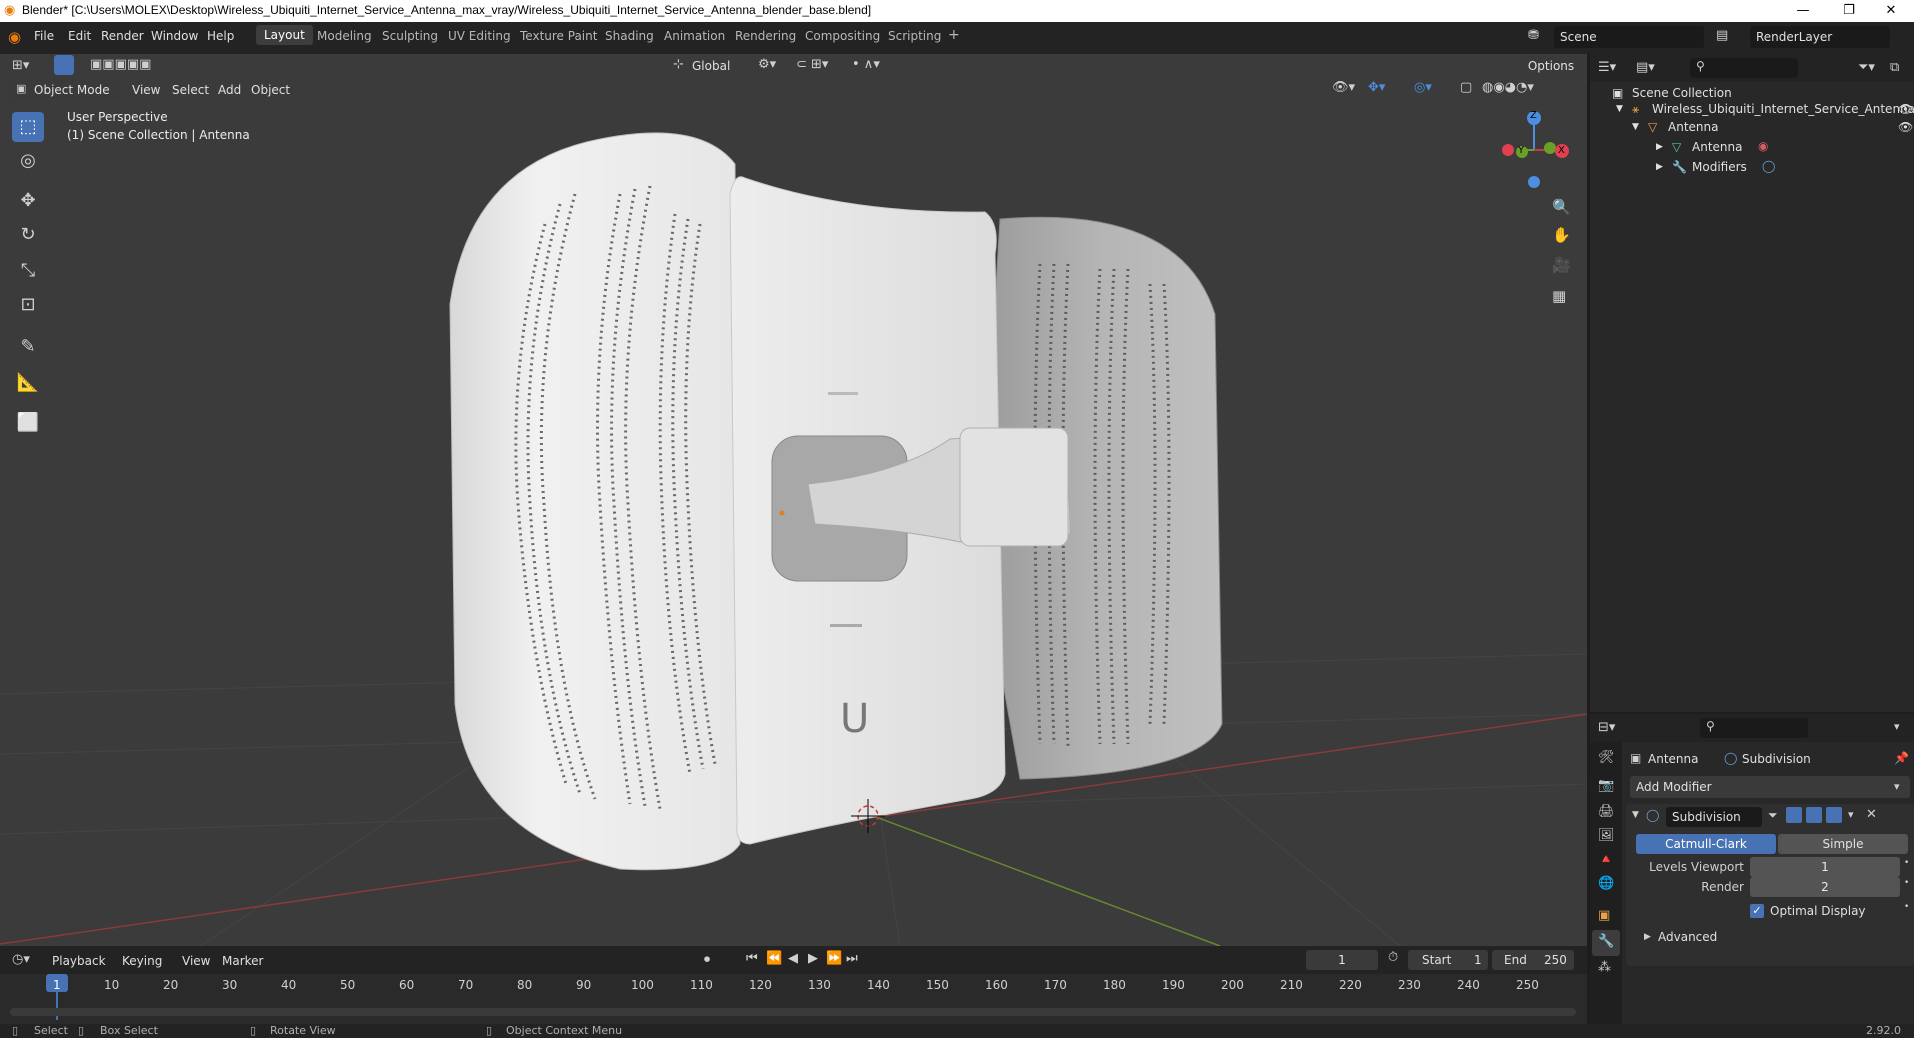  What do you see at coordinates (1820, 37) in the screenshot?
I see `render-layer-field: RenderLayer` at bounding box center [1820, 37].